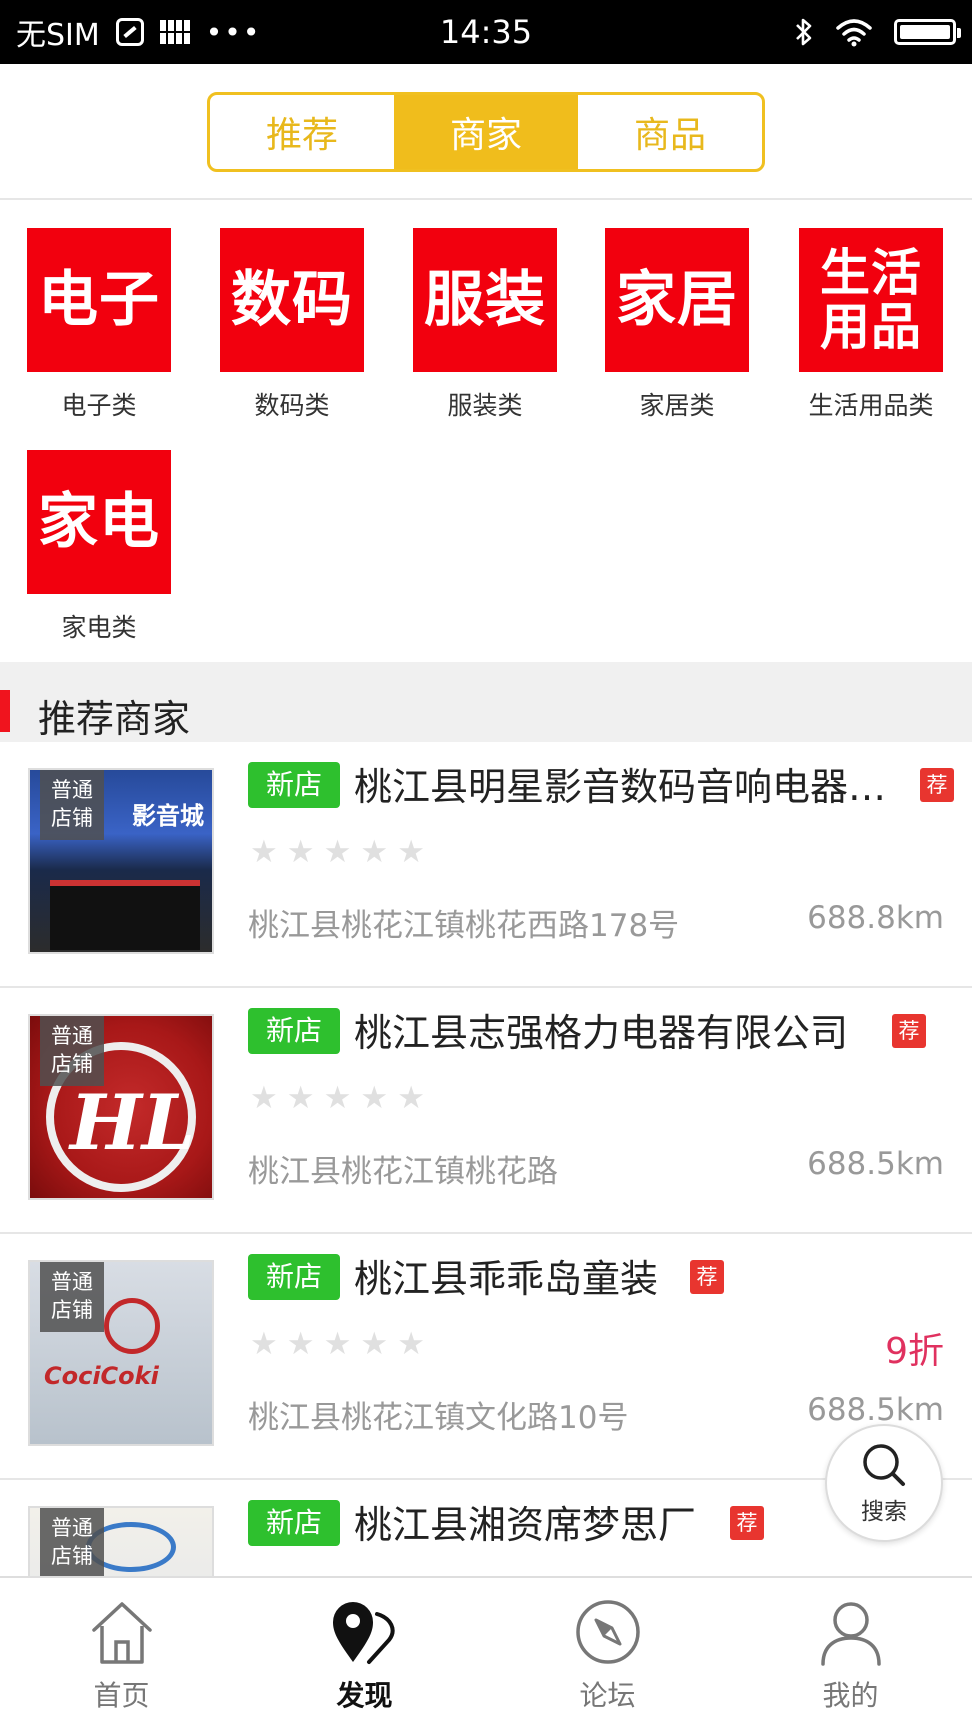 The height and width of the screenshot is (1728, 972). I want to click on category-tile: 数码, so click(292, 300).